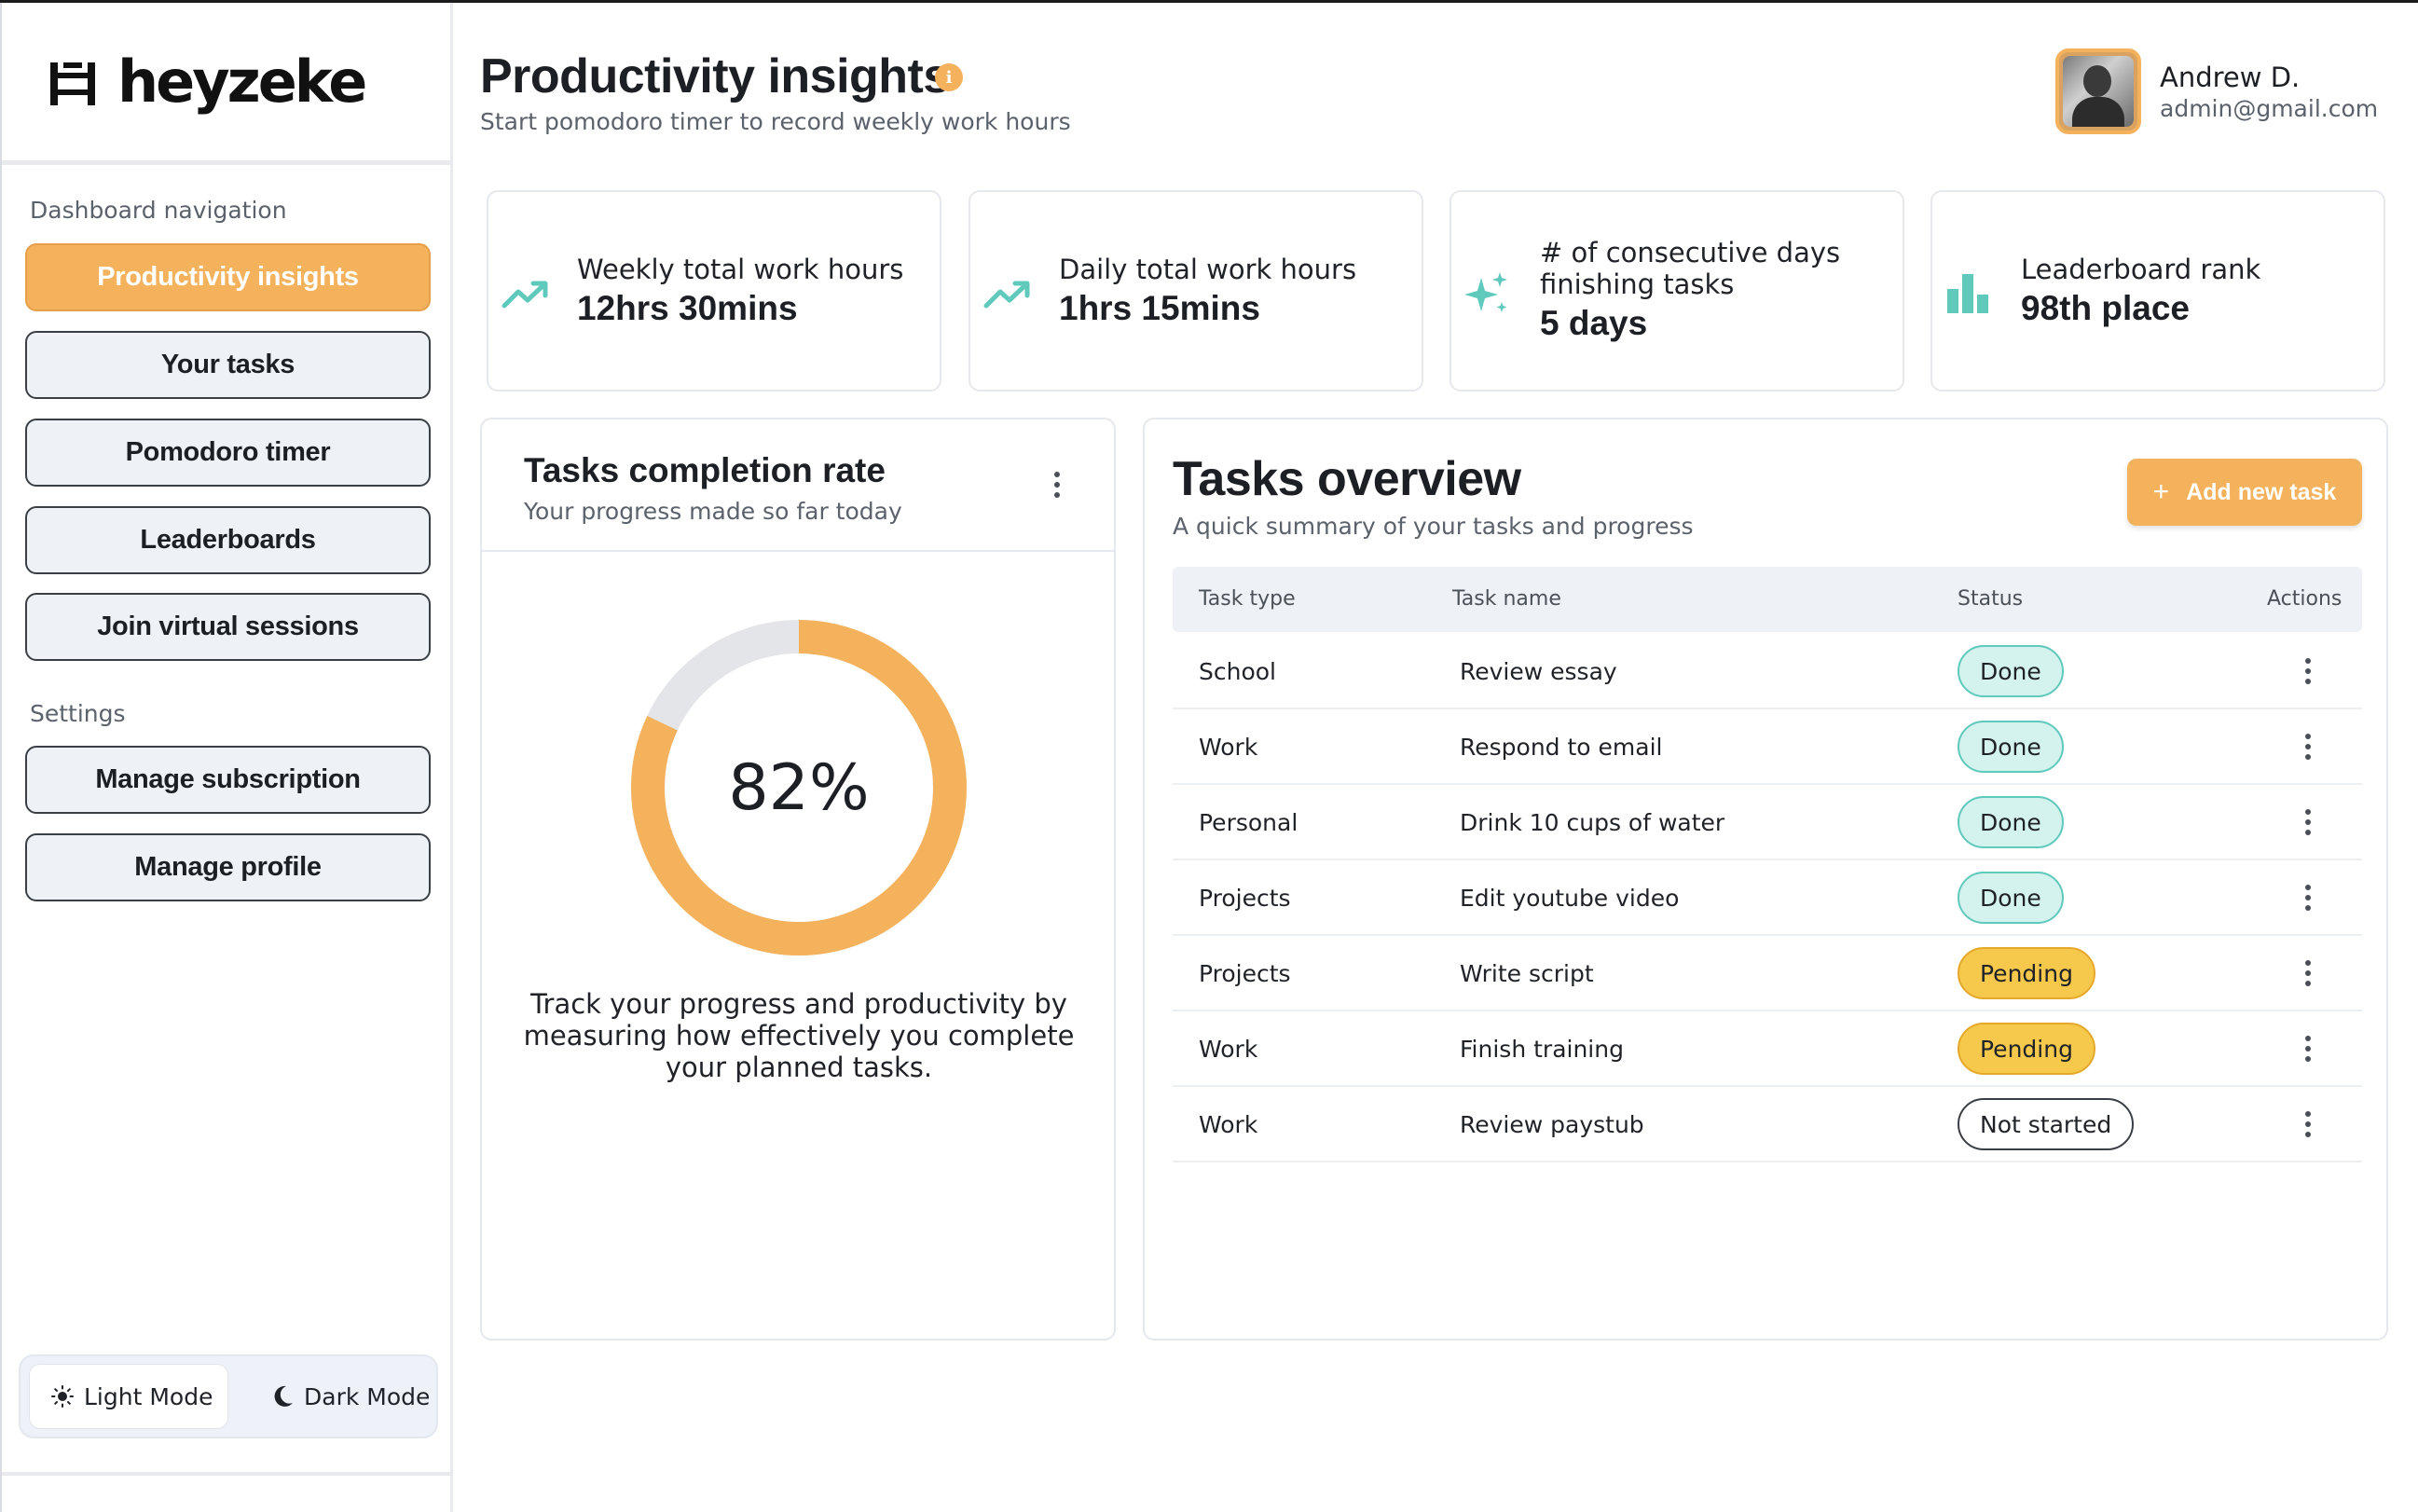  What do you see at coordinates (1592, 823) in the screenshot?
I see `task-name-cell: Drink 10 cups of water` at bounding box center [1592, 823].